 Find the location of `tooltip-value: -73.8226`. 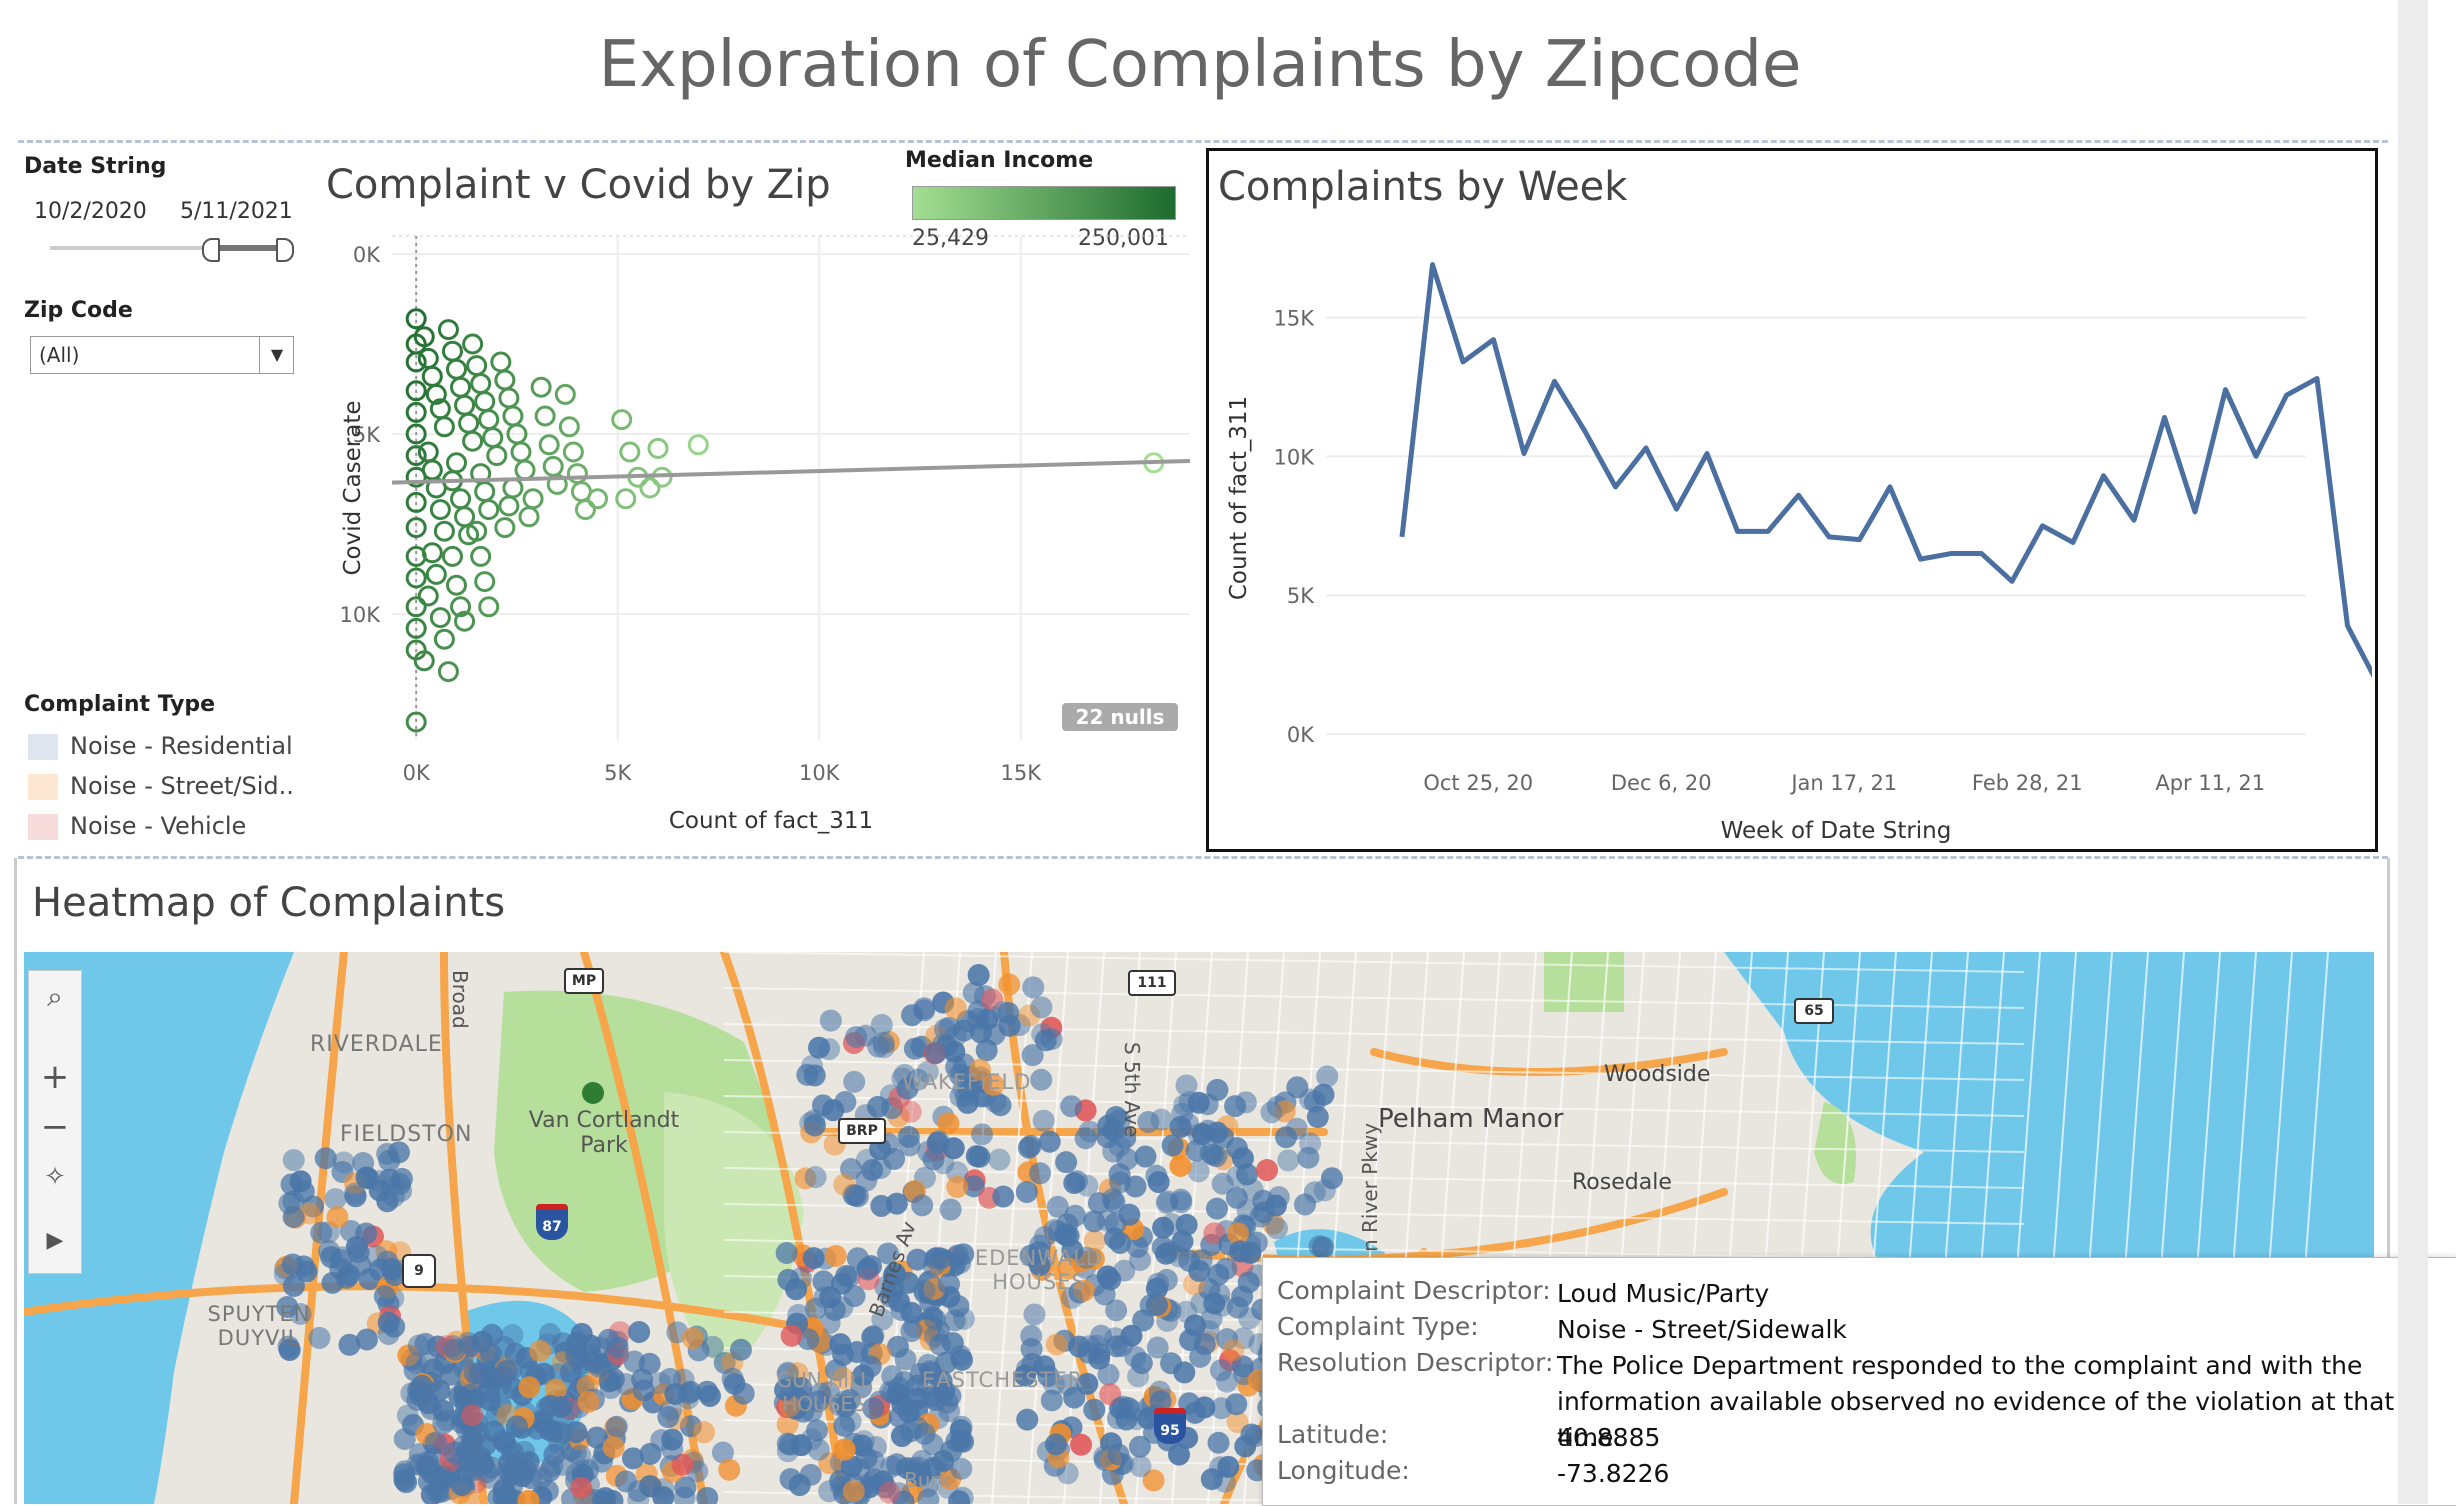

tooltip-value: -73.8226 is located at coordinates (1997, 1474).